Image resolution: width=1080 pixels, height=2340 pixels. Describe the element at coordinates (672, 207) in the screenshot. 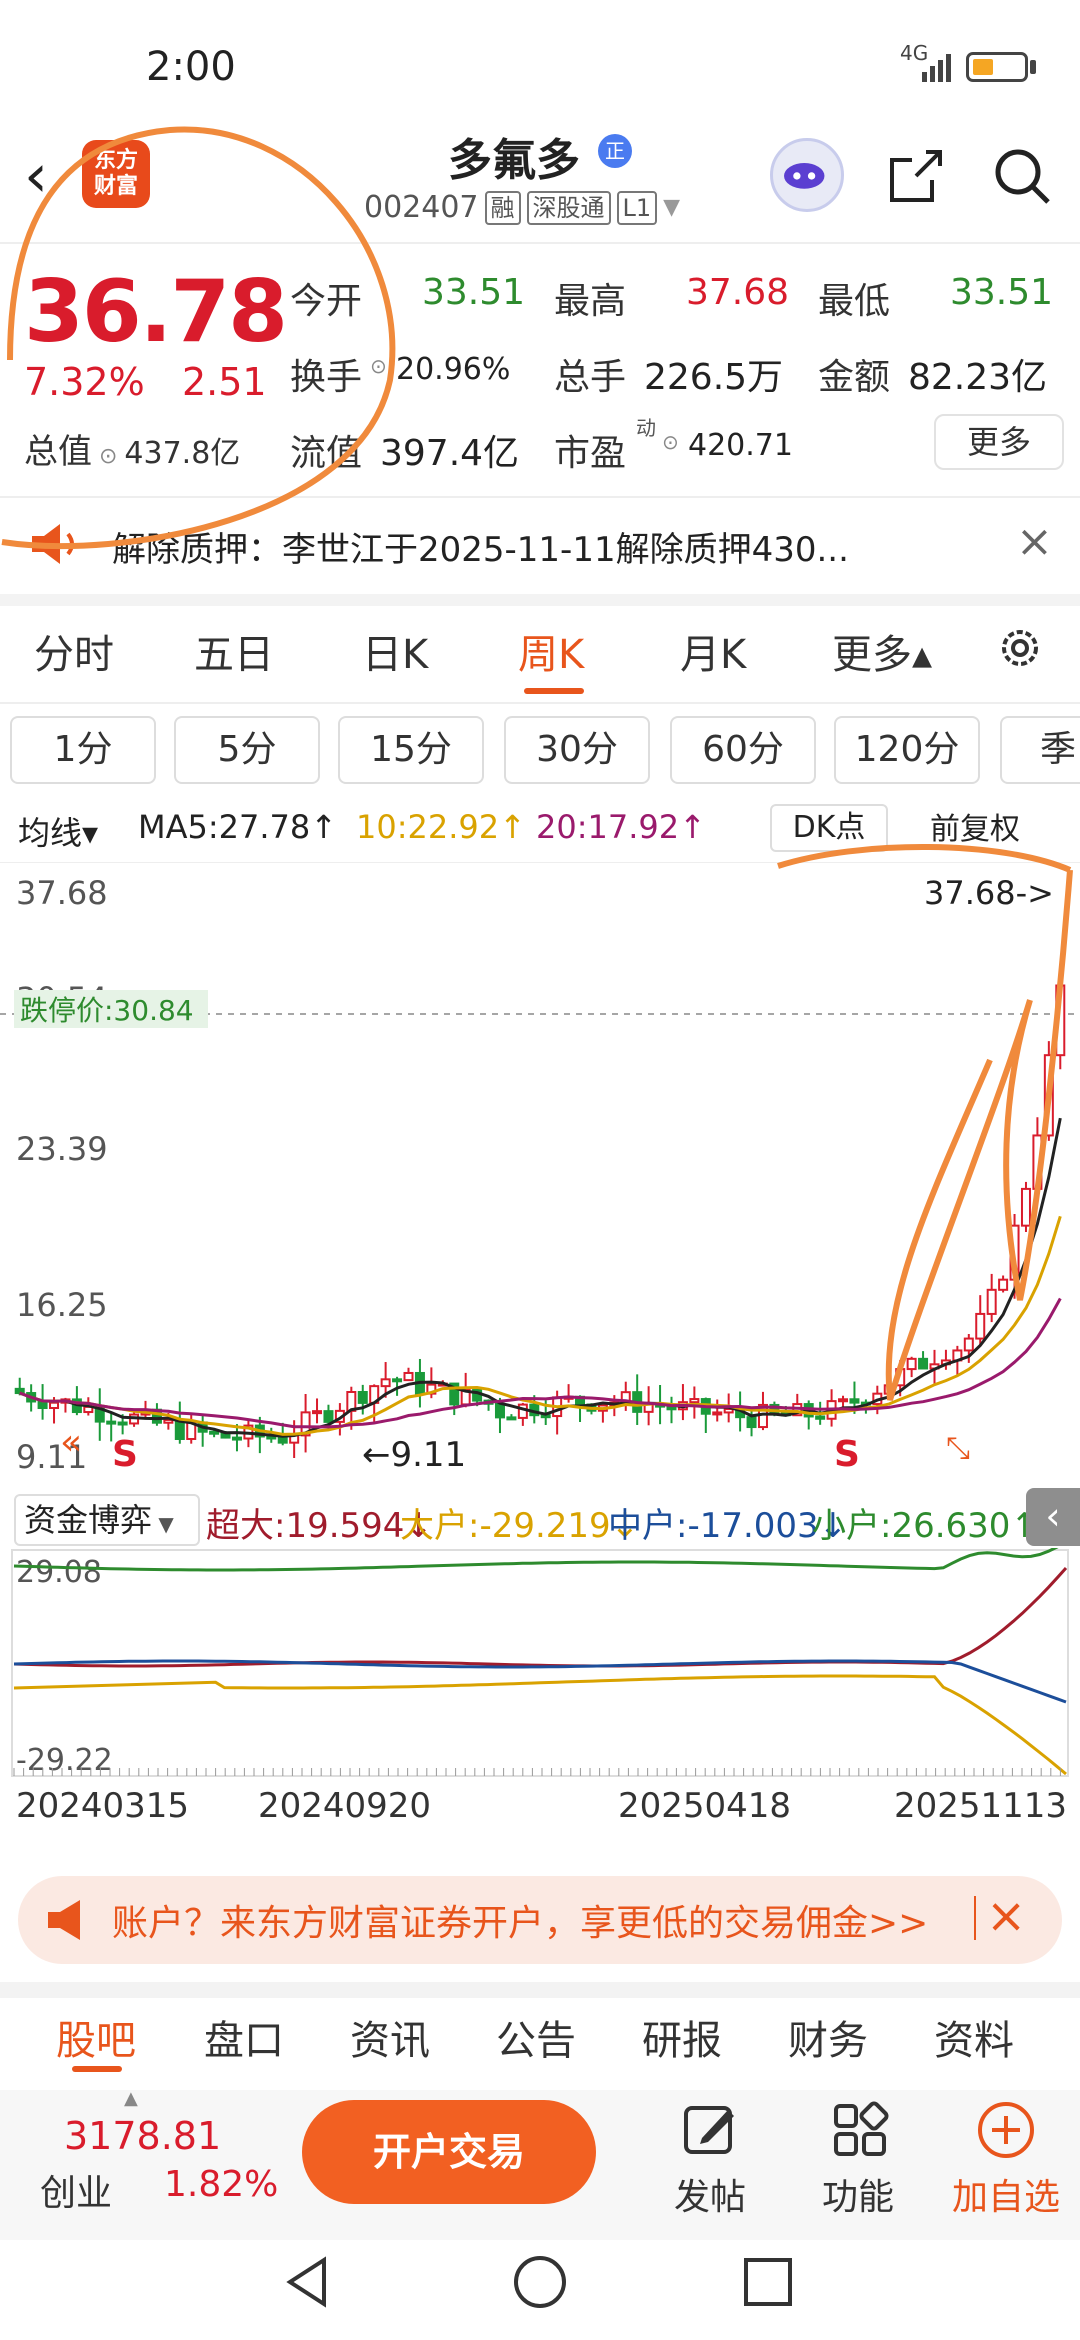

I see `chevron-down-icon: ▼` at that location.